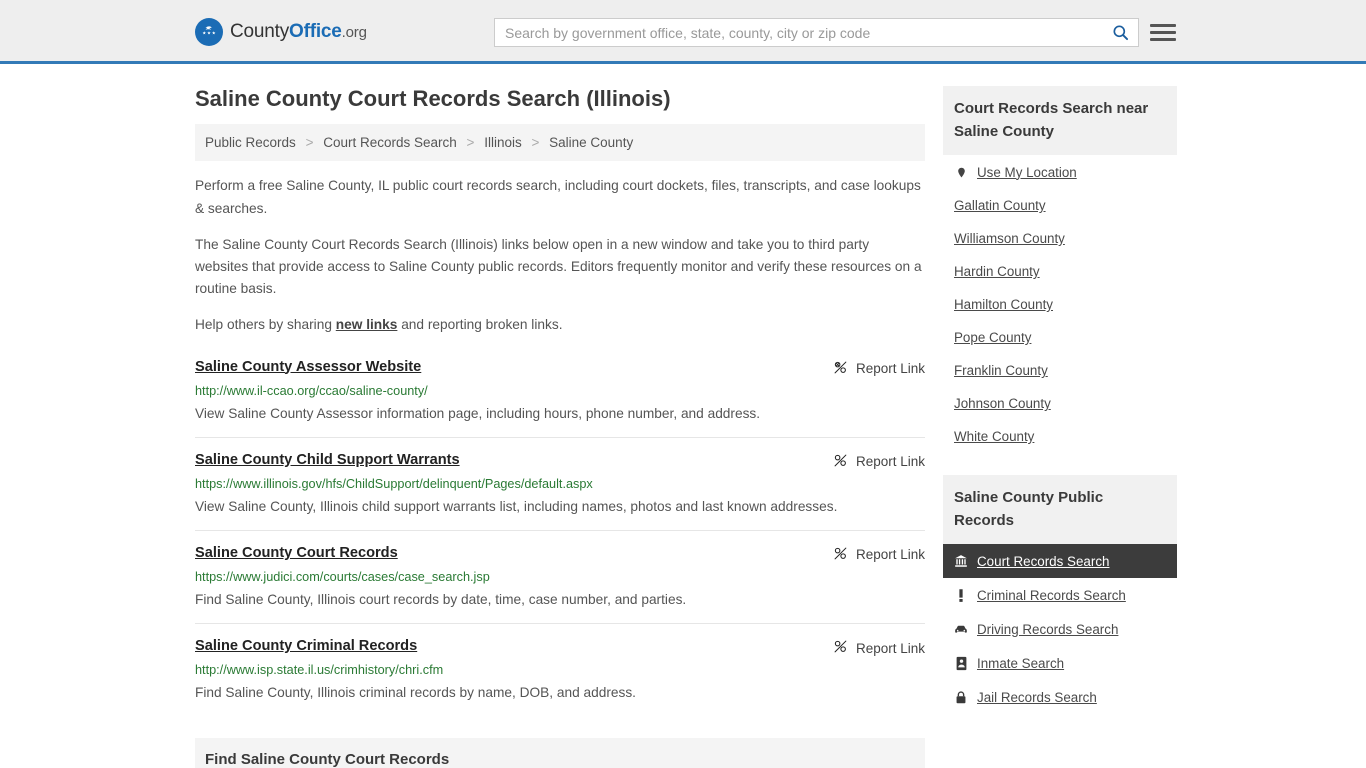 This screenshot has height=768, width=1366. Describe the element at coordinates (1060, 205) in the screenshot. I see `sidebar-item-gallatin-county: Gallatin County` at that location.